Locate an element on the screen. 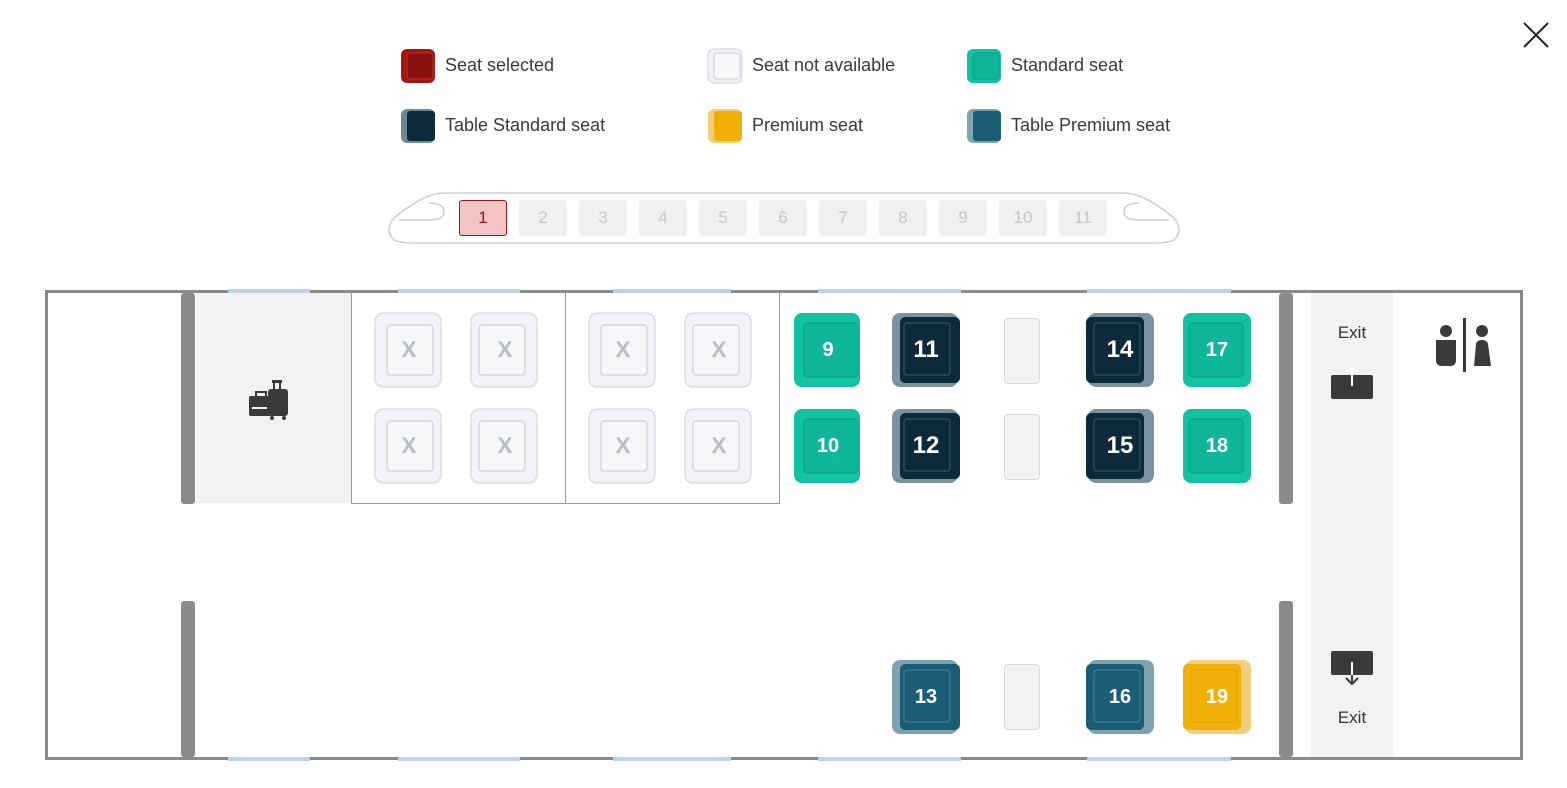 This screenshot has height=788, width=1567. seat-number: 16 is located at coordinates (1120, 696).